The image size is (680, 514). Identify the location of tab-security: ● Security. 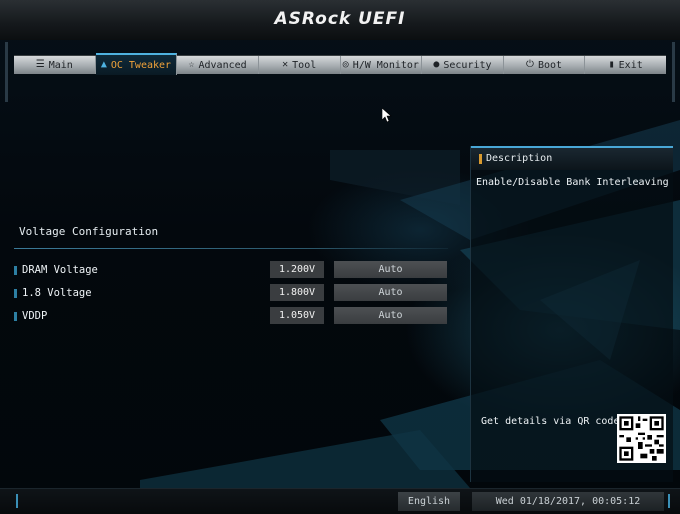
(463, 65).